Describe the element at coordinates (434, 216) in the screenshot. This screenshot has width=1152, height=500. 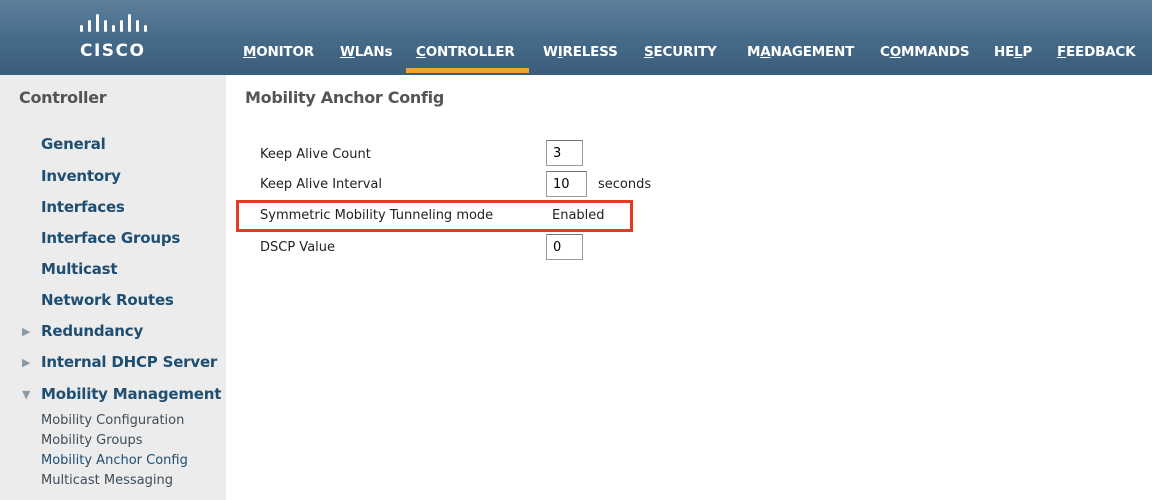
I see `highlight-box` at that location.